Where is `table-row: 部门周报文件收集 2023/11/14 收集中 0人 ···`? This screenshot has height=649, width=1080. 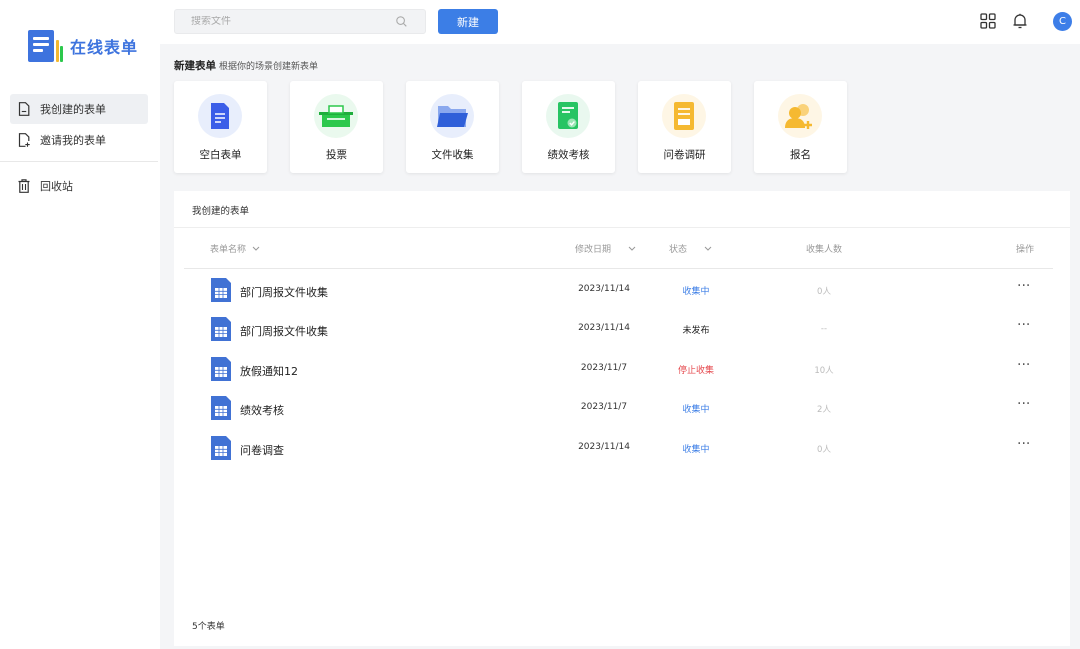
table-row: 部门周报文件收集 2023/11/14 收集中 0人 ··· is located at coordinates (618, 291).